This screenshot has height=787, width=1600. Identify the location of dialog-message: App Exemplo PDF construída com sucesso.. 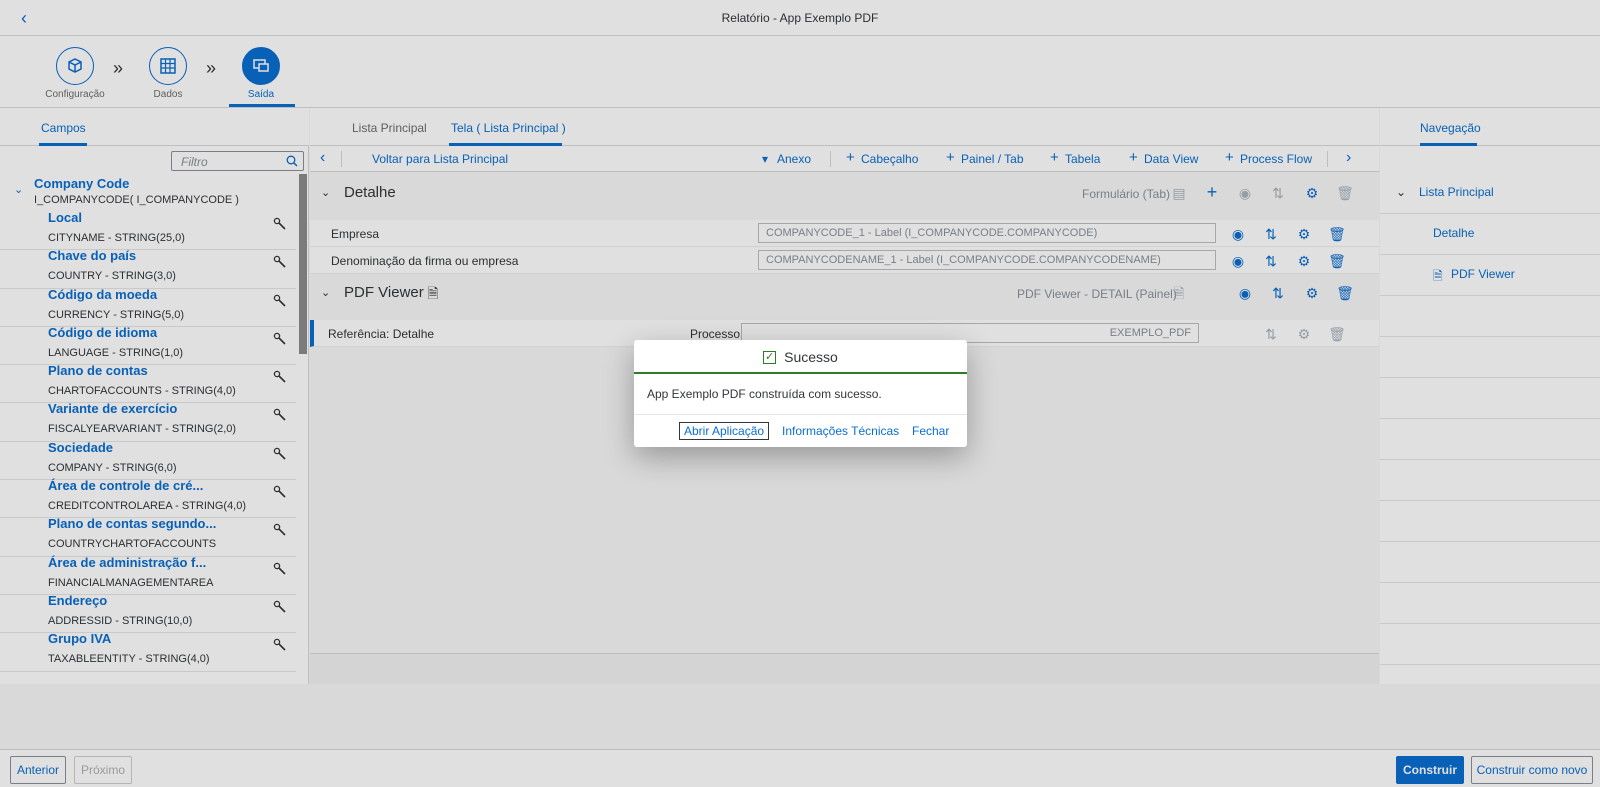
(764, 394).